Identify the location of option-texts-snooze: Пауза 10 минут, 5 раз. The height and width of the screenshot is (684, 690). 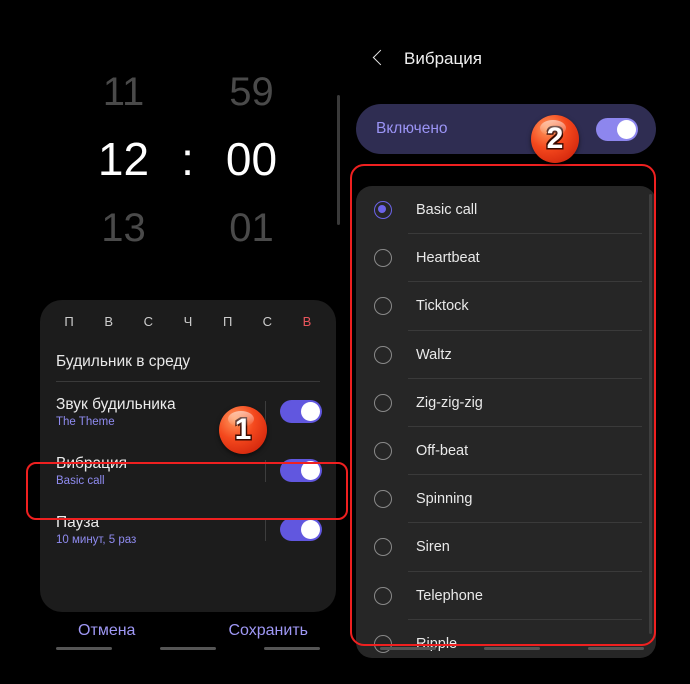
(160, 529).